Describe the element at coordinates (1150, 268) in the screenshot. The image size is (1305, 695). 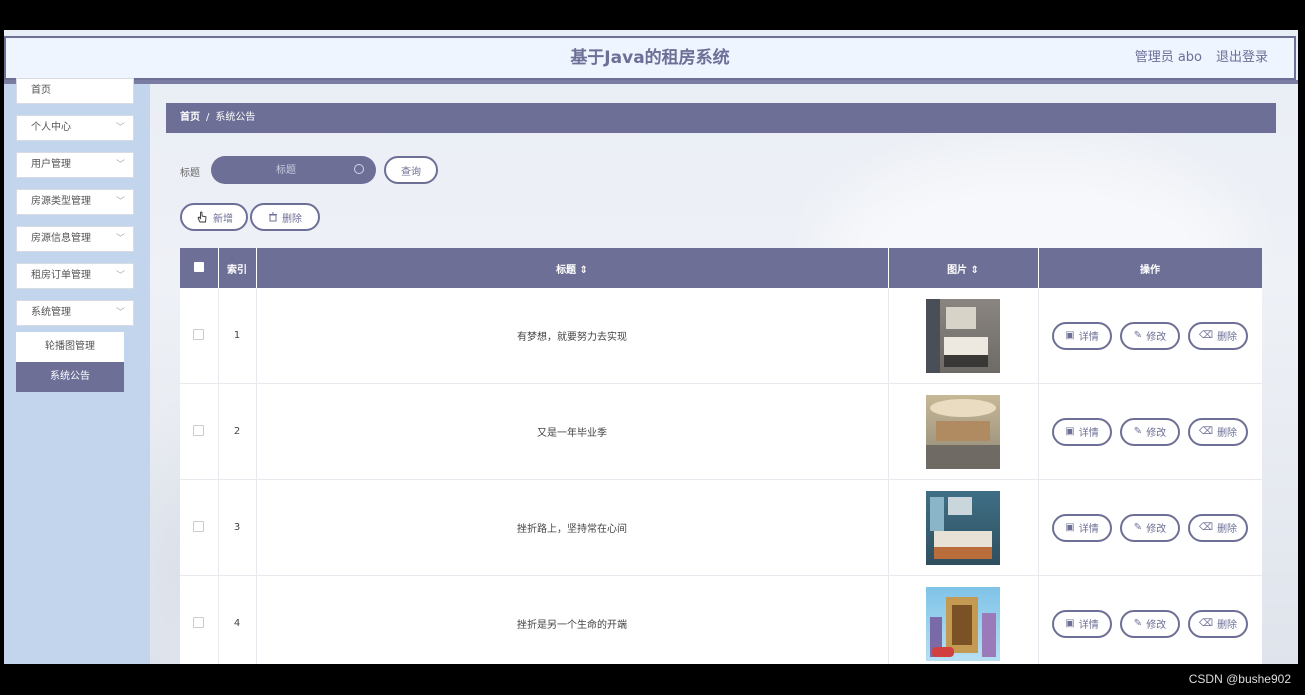
I see `column-header-operations: 操作` at that location.